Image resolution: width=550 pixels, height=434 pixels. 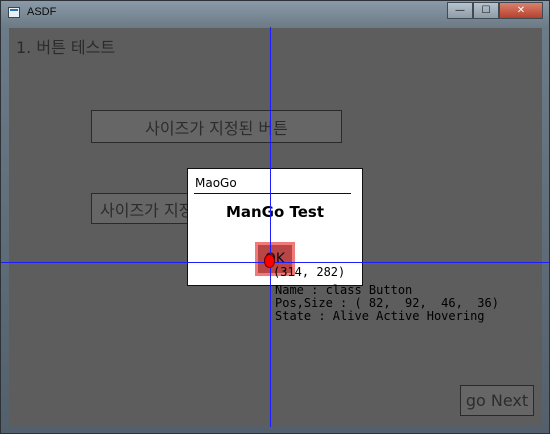 I want to click on window-title: ASDF, so click(x=42, y=12).